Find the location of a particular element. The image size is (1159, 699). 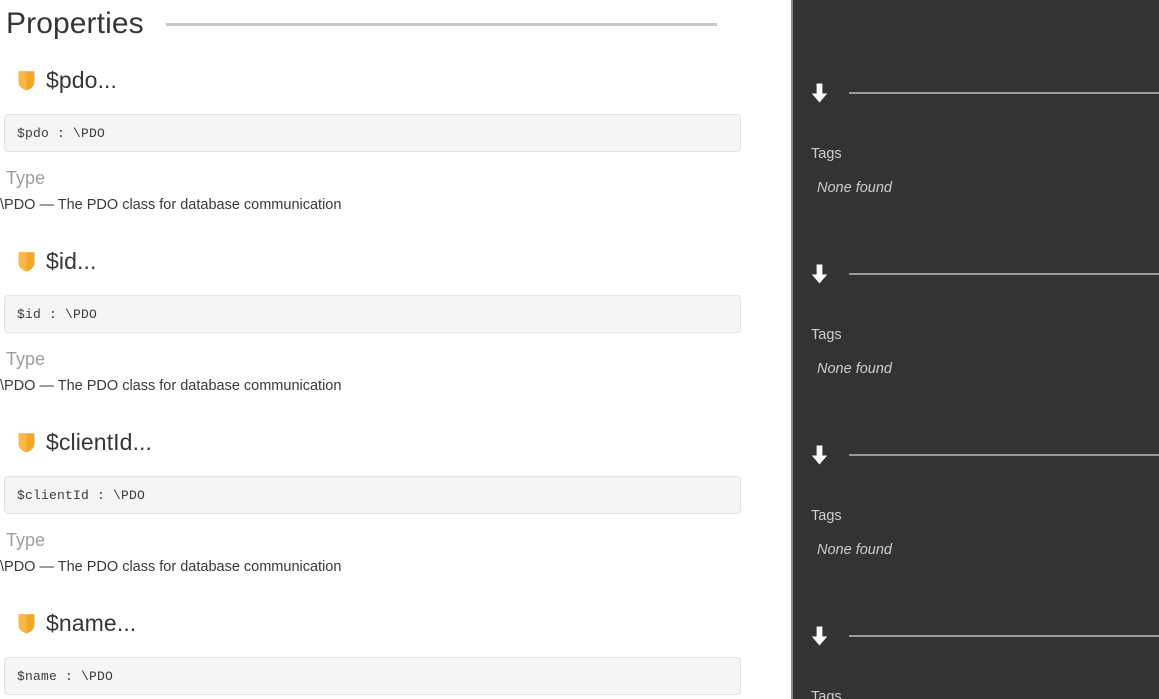

property-signature-block: $id : \PDO is located at coordinates (372, 314).